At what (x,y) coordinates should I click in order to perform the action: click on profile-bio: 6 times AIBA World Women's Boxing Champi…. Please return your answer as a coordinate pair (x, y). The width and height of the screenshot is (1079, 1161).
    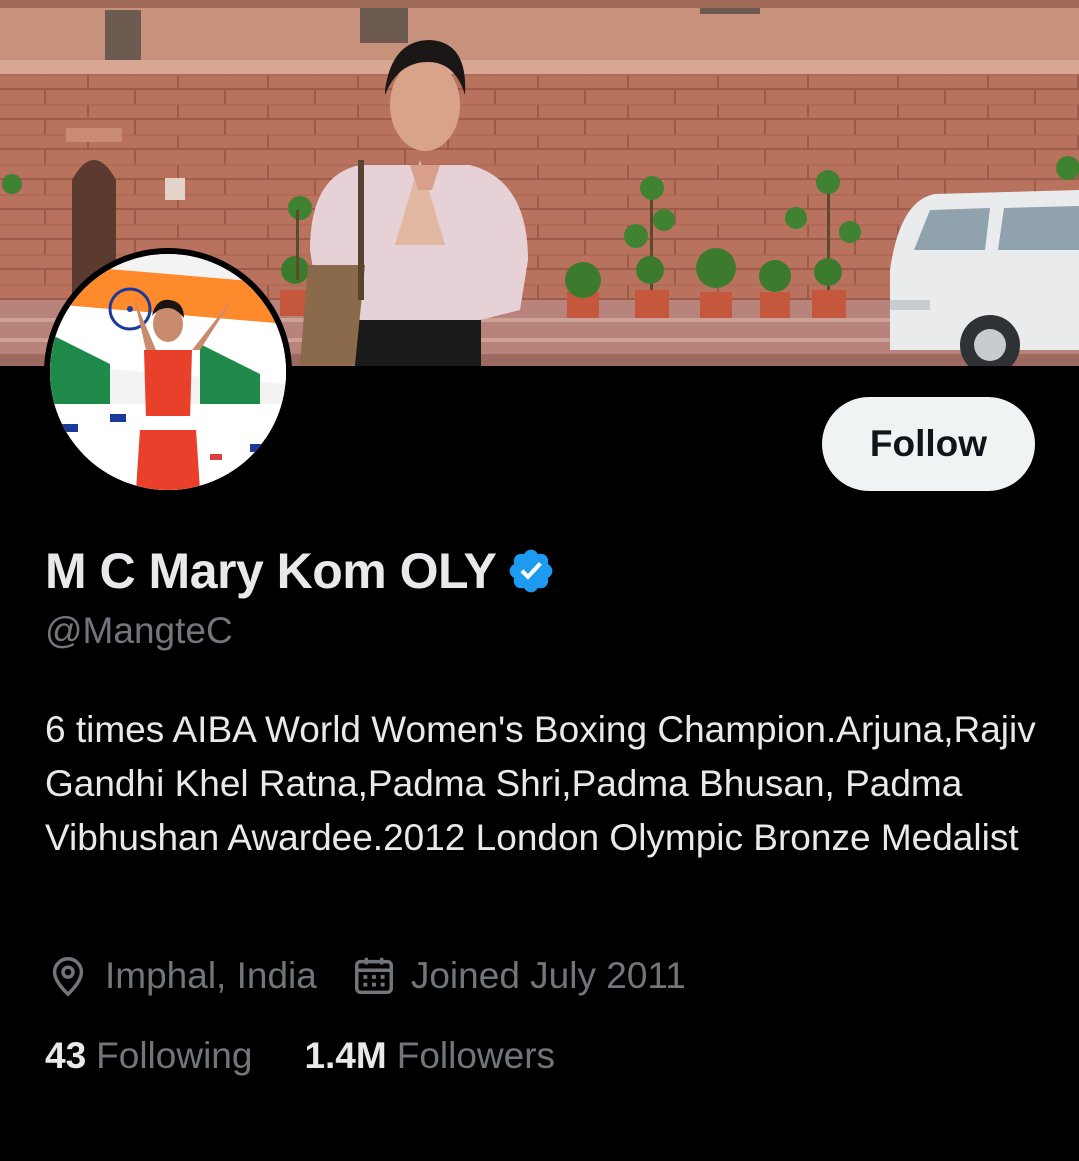
    Looking at the image, I should click on (540, 783).